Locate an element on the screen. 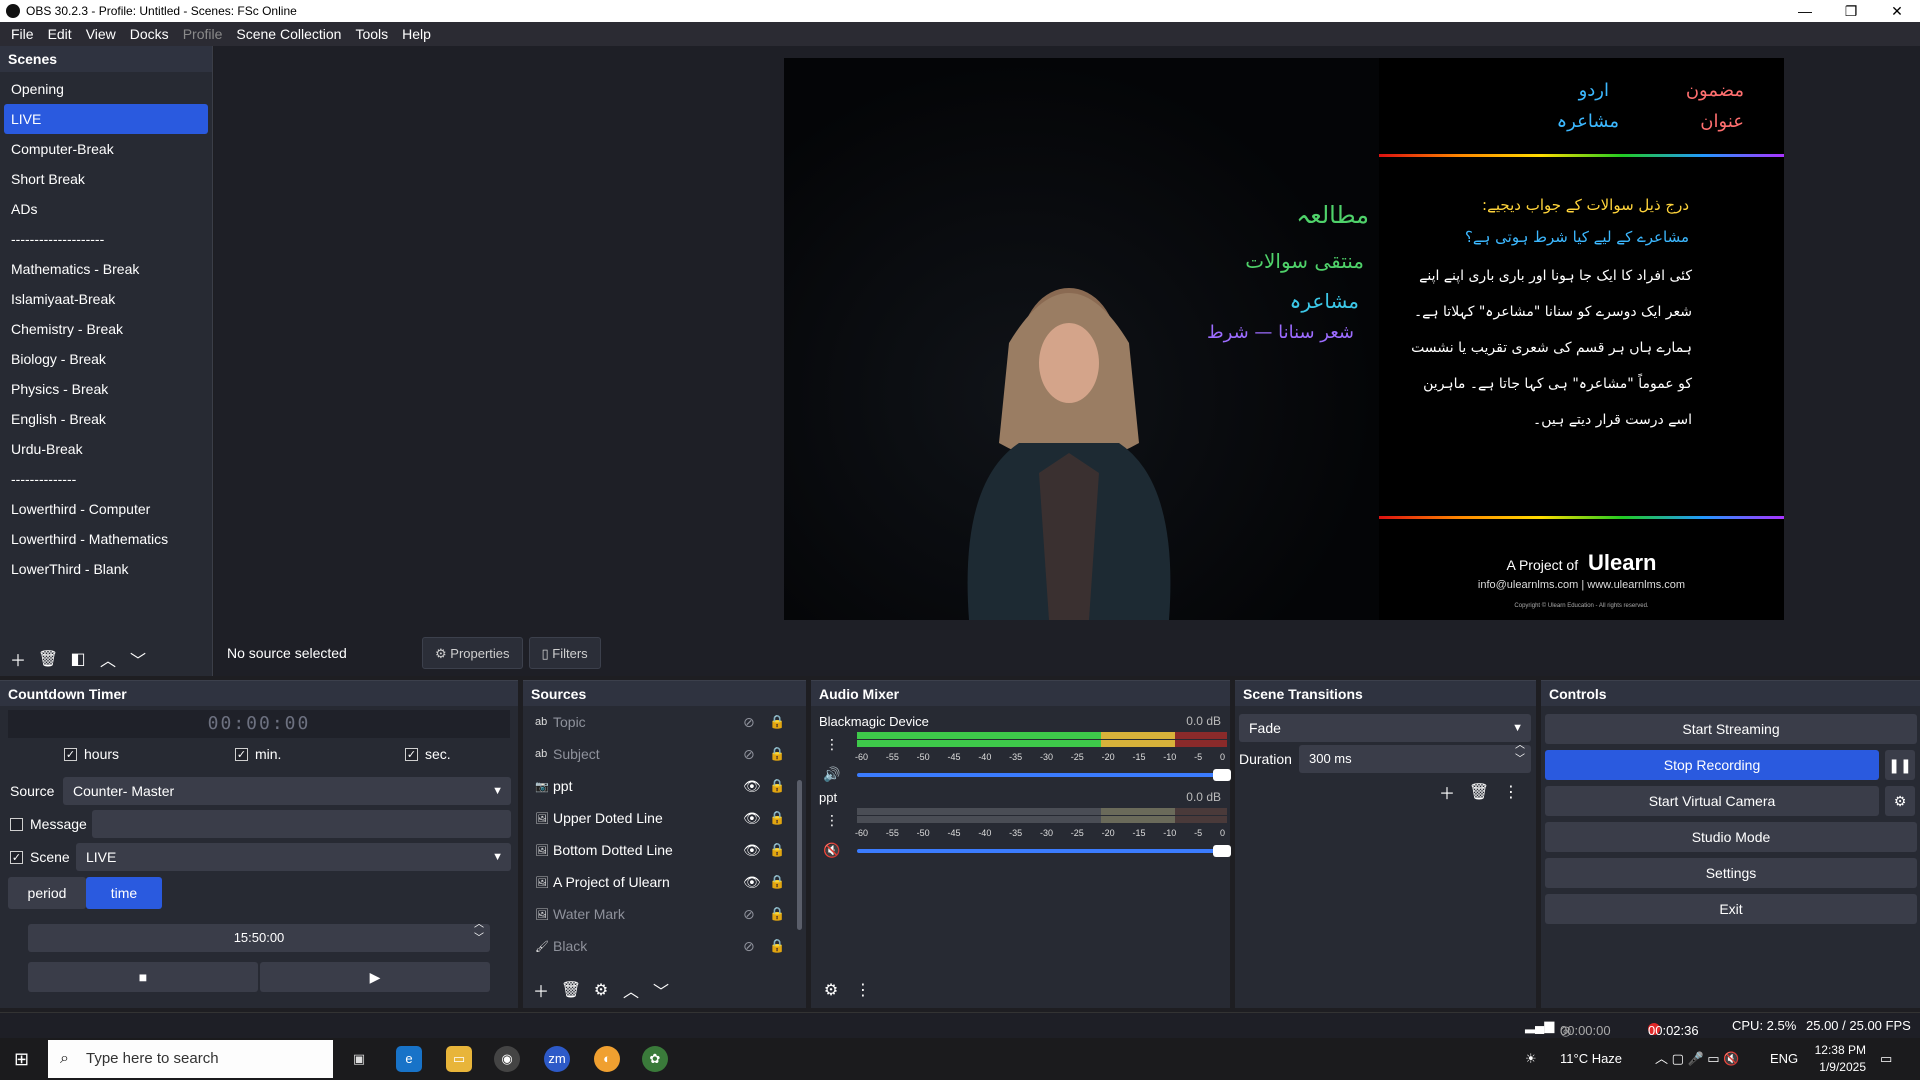  taskbar-clock: 12:38 PM 1/9/2025 is located at coordinates (1840, 1059).